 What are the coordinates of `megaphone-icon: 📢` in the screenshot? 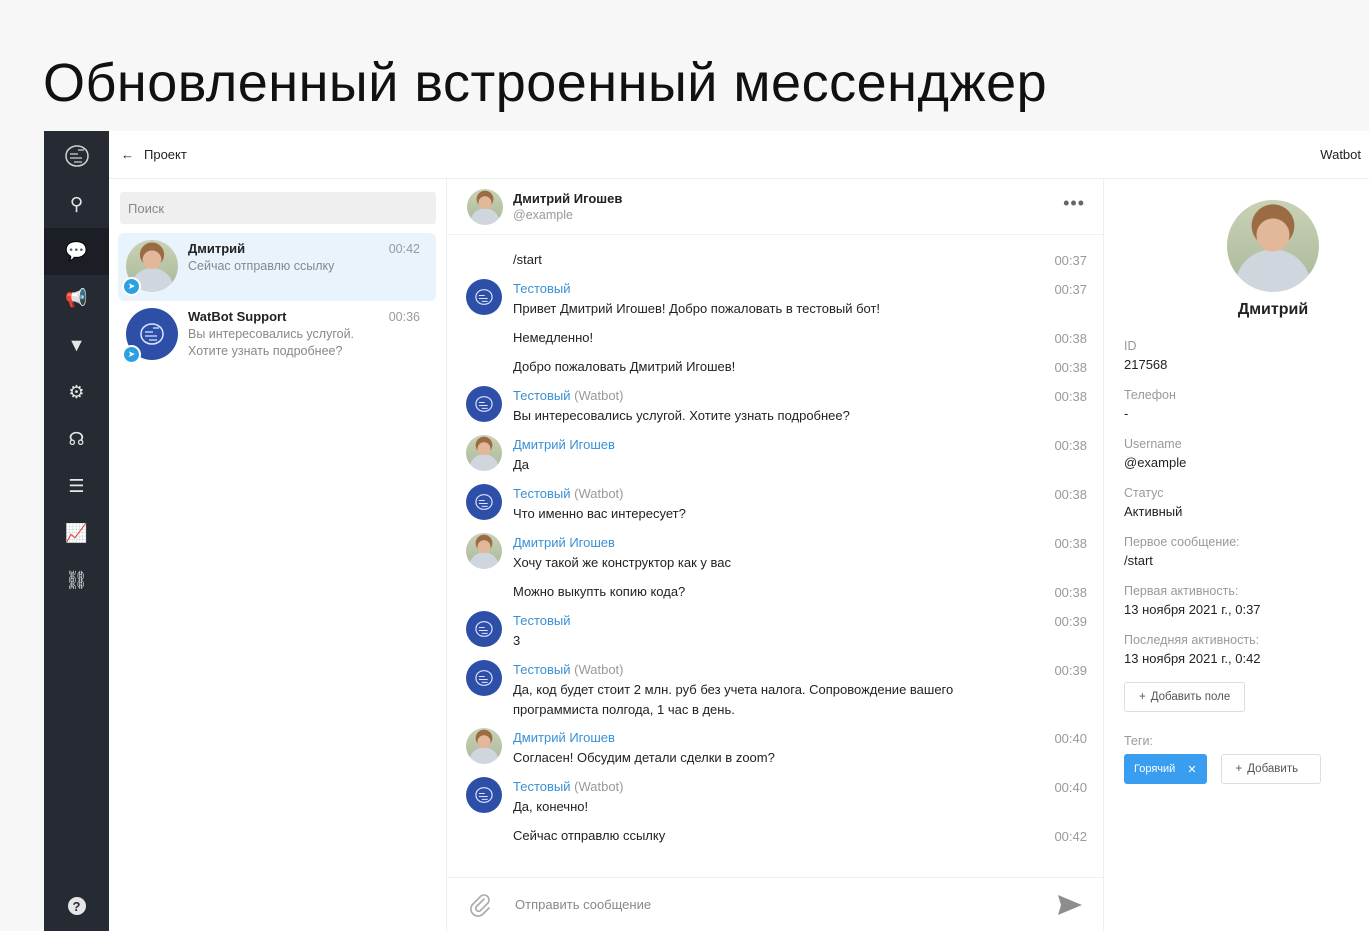 It's located at (76, 298).